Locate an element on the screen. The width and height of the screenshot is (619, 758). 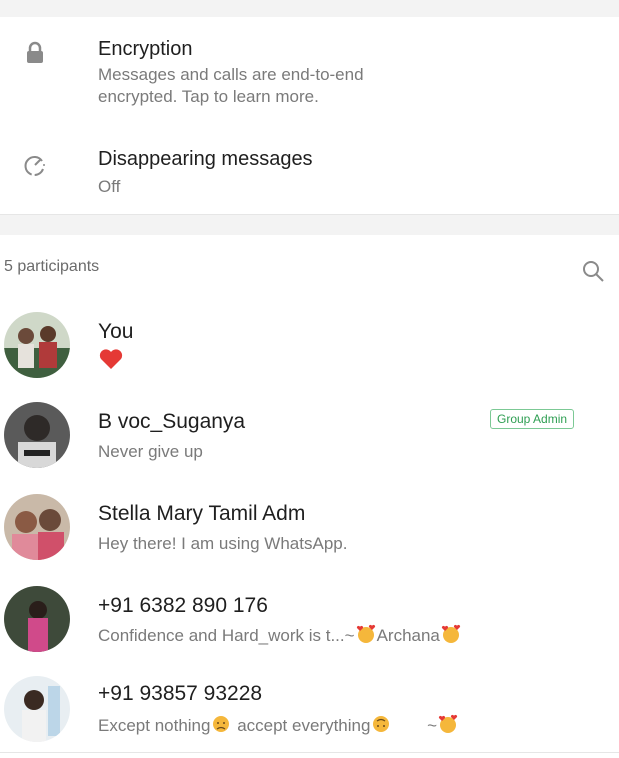
participant-status: Except nothing accept everything ~ is located at coordinates (278, 726).